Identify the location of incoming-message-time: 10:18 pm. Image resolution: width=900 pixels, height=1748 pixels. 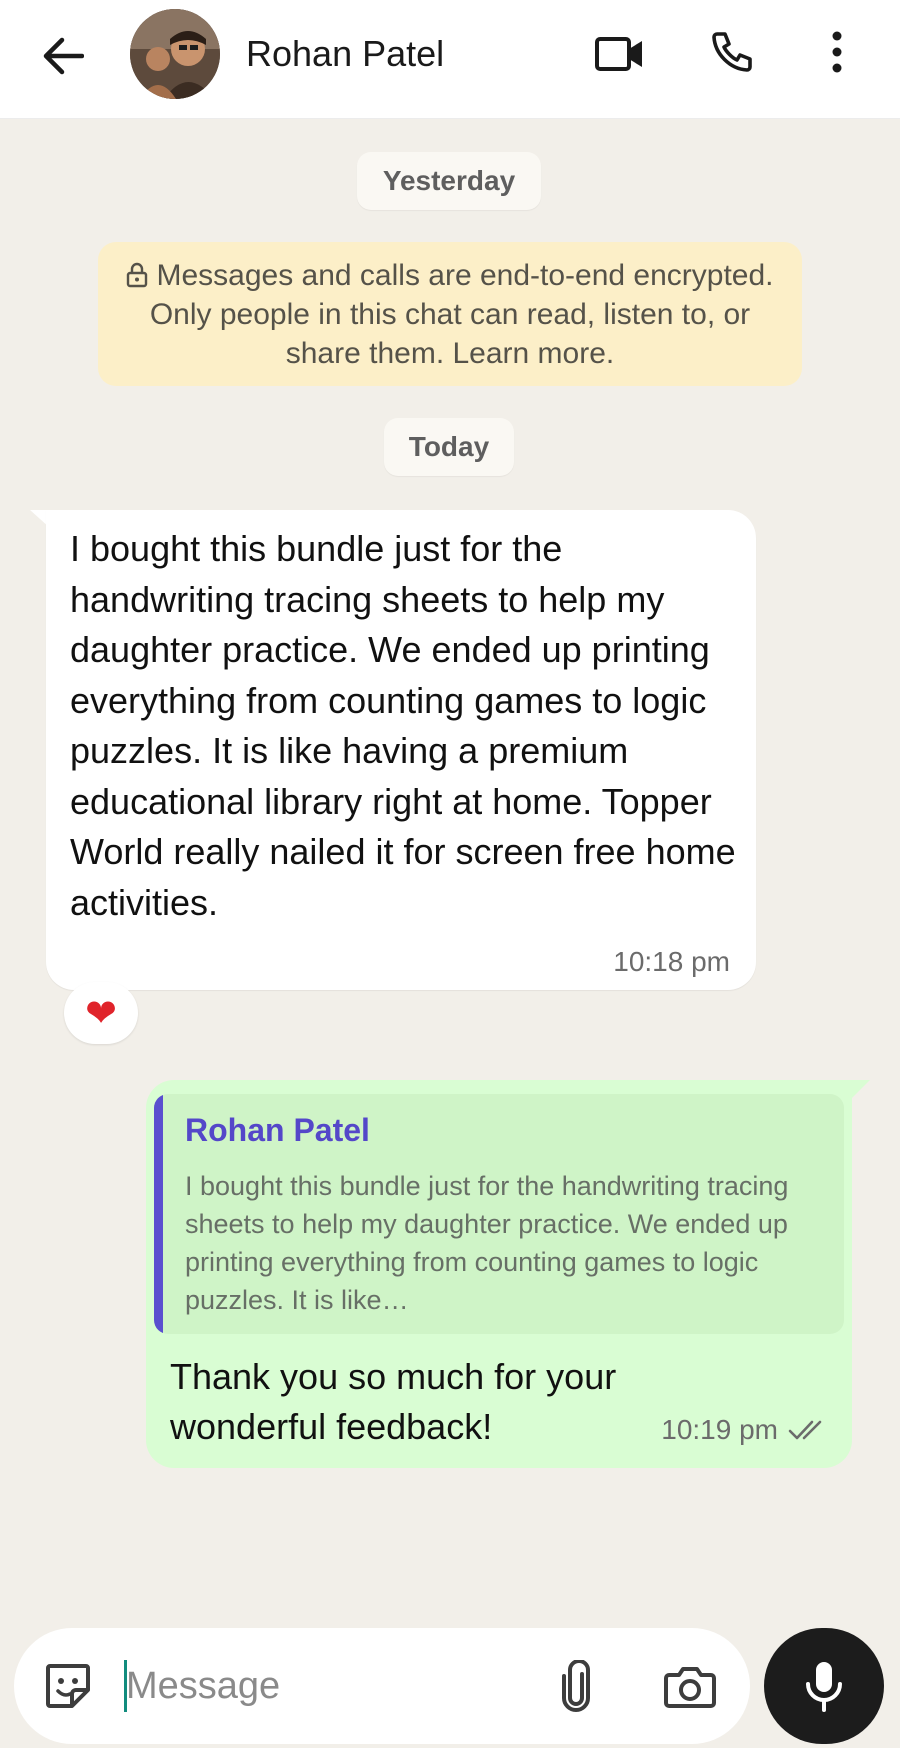
(671, 961).